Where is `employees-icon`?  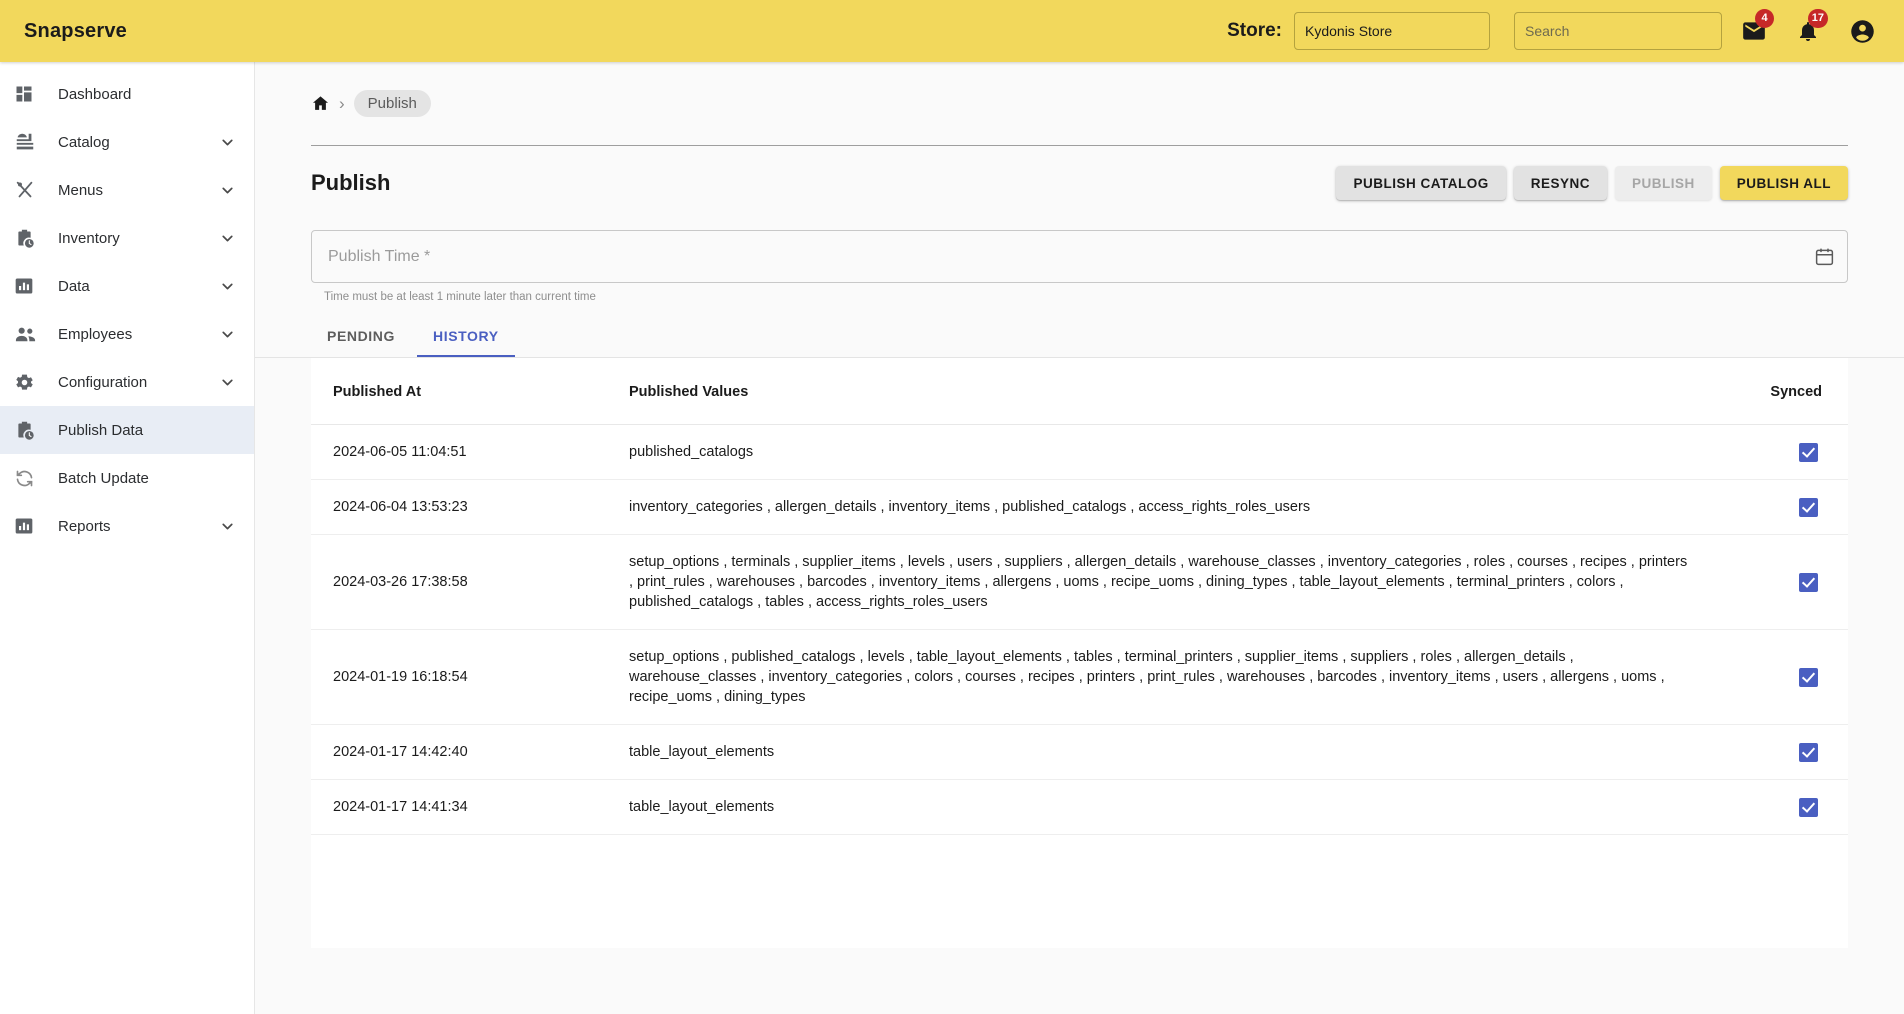 employees-icon is located at coordinates (28, 334).